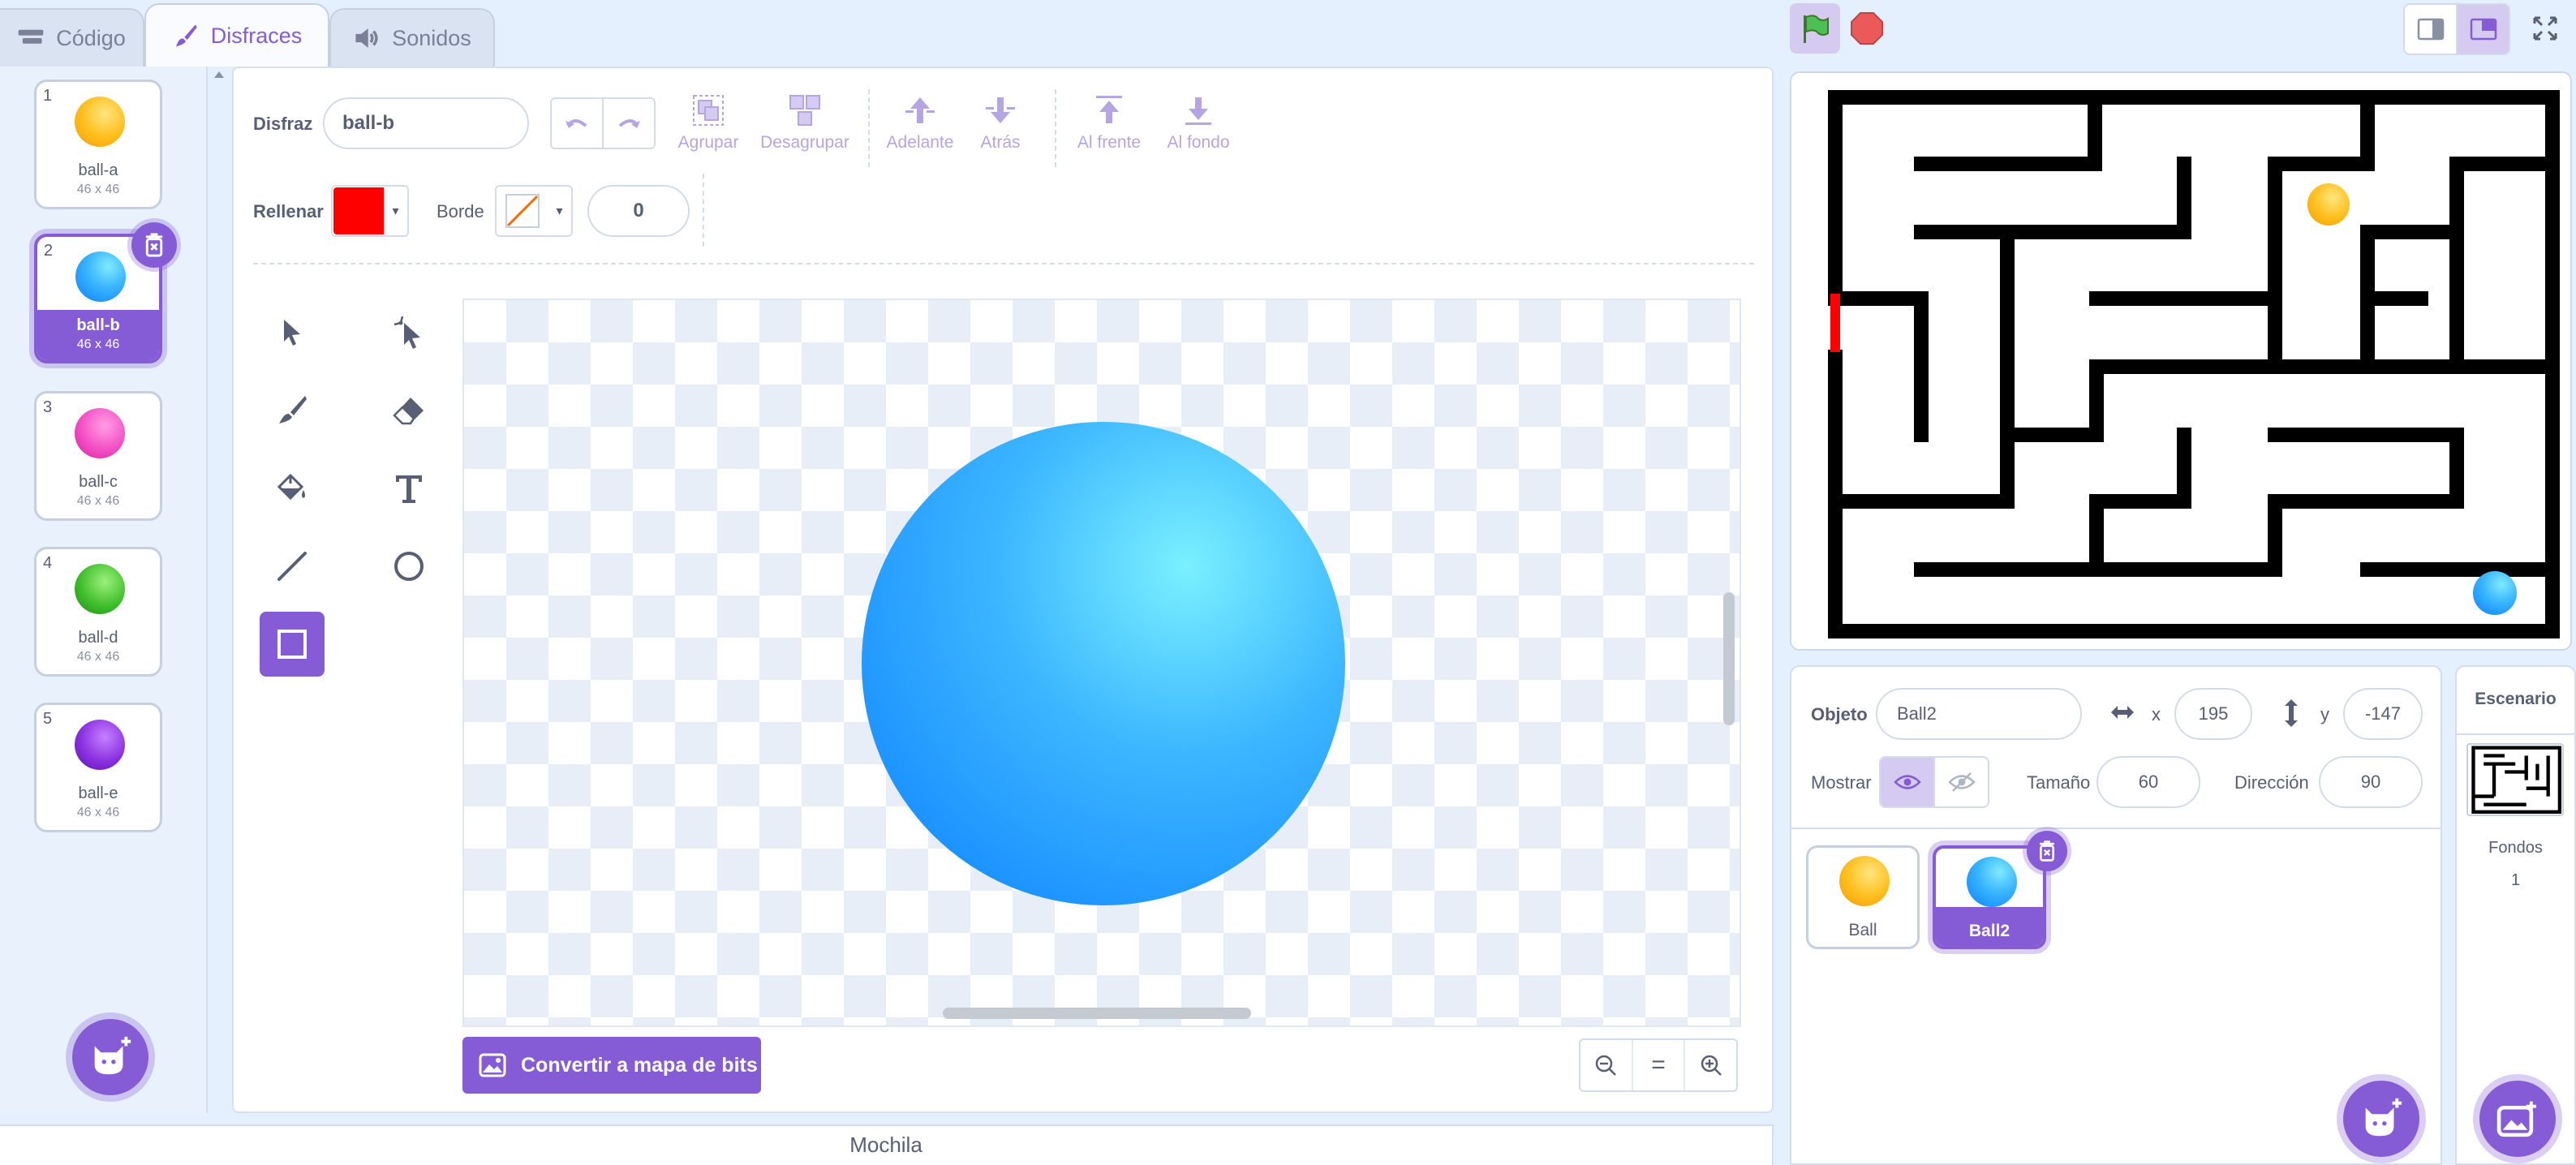 The width and height of the screenshot is (2576, 1165). I want to click on ungroup-button: Desagrupar, so click(805, 122).